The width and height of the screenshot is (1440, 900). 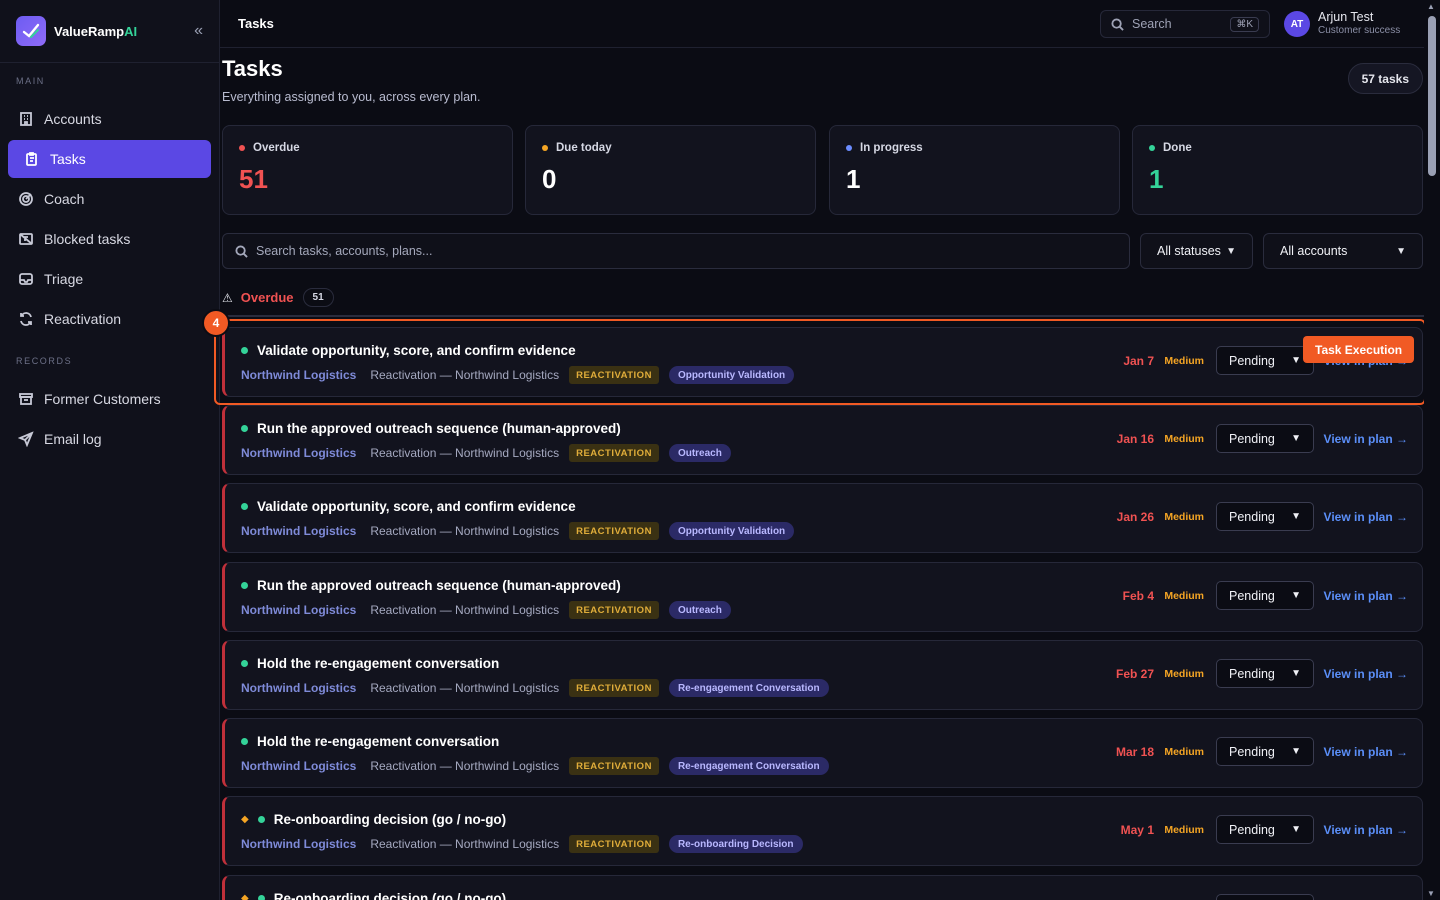 What do you see at coordinates (1431, 893) in the screenshot?
I see `scroll-down-icon: ▼` at bounding box center [1431, 893].